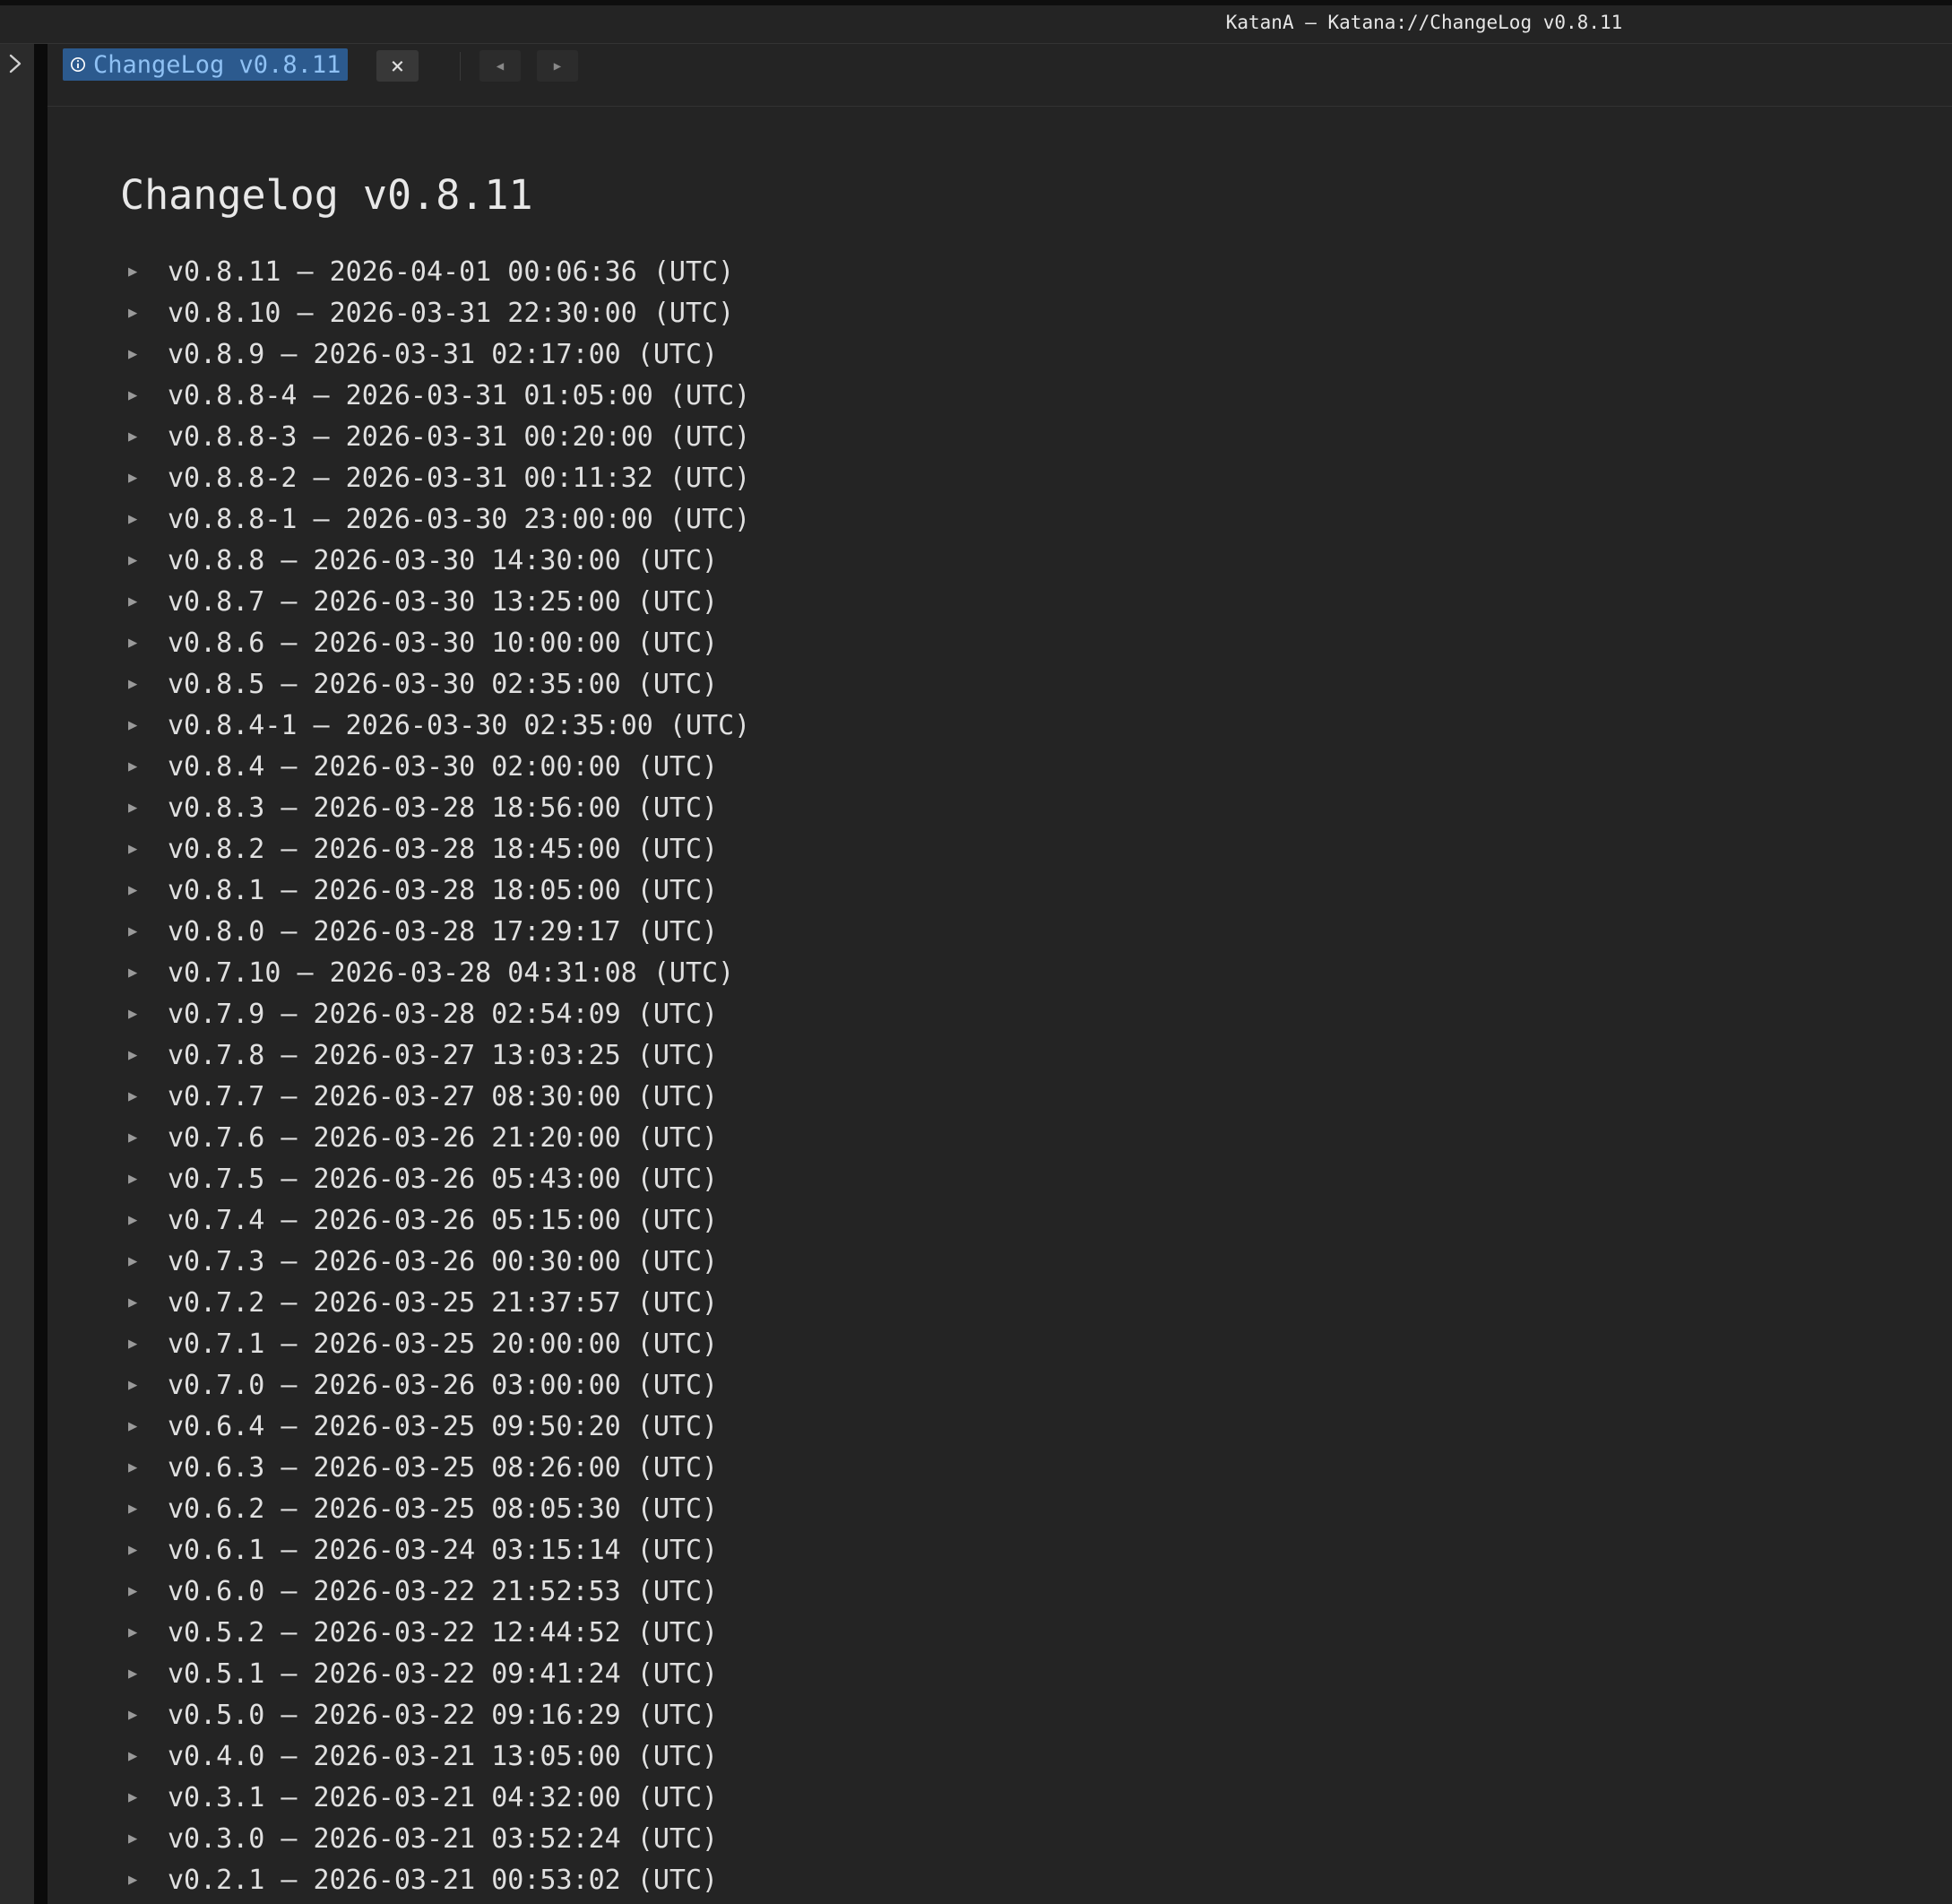 This screenshot has height=1904, width=1952. I want to click on changelog-entry: ▶ v0.5.2 — 2026-03-22 12:44:52 (UTC), so click(439, 1633).